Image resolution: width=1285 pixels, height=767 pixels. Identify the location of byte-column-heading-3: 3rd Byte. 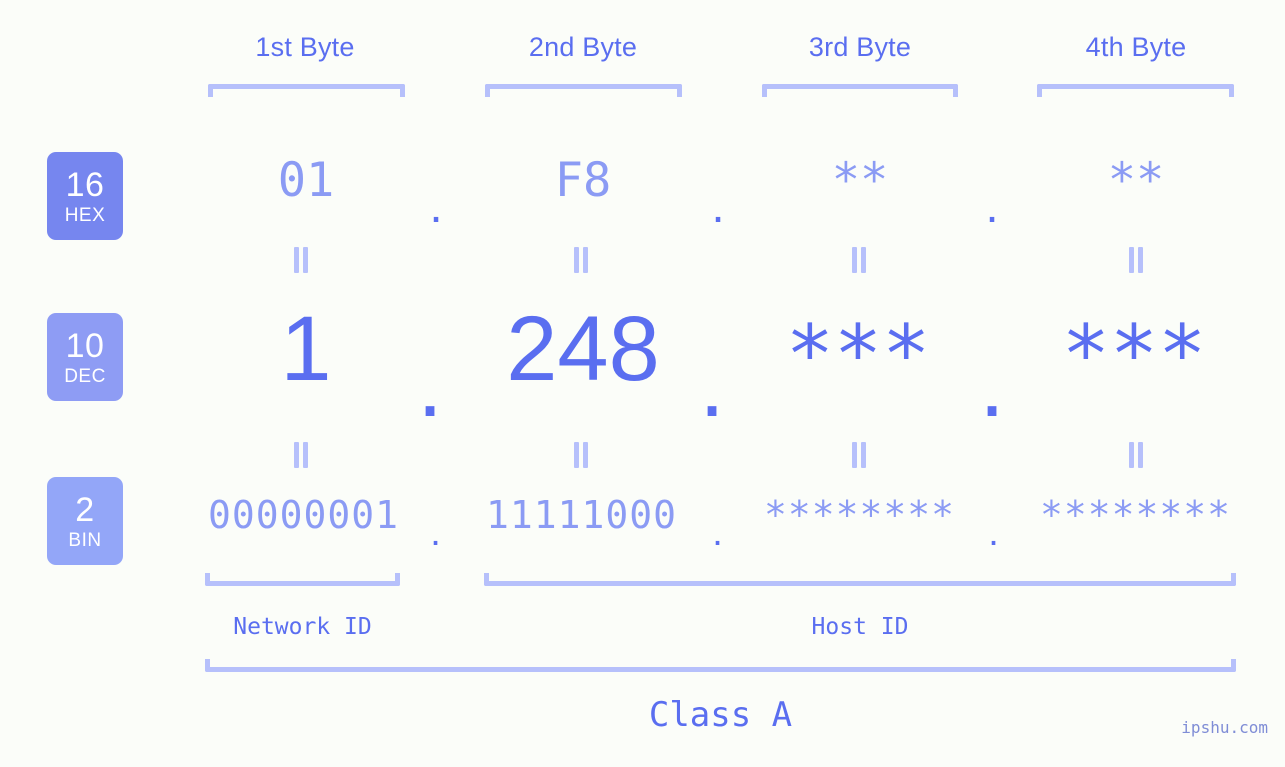
(860, 47).